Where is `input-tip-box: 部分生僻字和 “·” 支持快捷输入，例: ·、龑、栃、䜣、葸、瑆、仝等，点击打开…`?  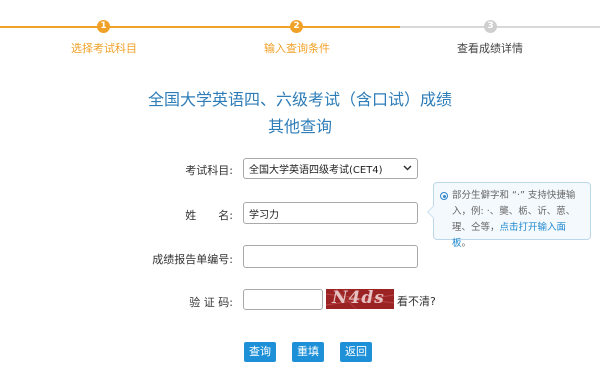 input-tip-box: 部分生僻字和 “·” 支持快捷输入，例: ·、龑、栃、䜣、葸、瑆、仝等，点击打开… is located at coordinates (509, 215).